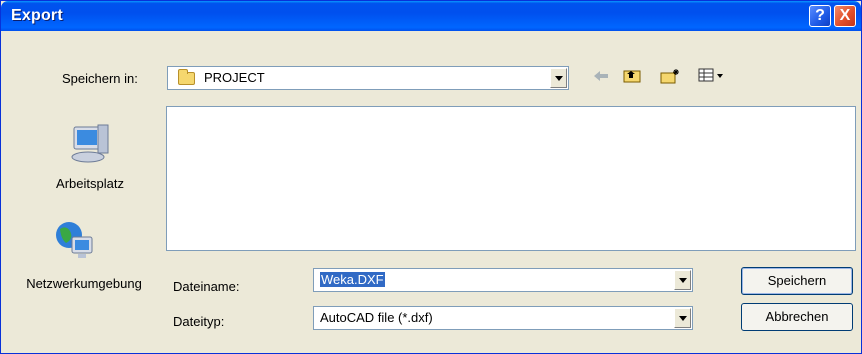 This screenshot has width=862, height=354. I want to click on save-in-value: PROJECT, so click(234, 77).